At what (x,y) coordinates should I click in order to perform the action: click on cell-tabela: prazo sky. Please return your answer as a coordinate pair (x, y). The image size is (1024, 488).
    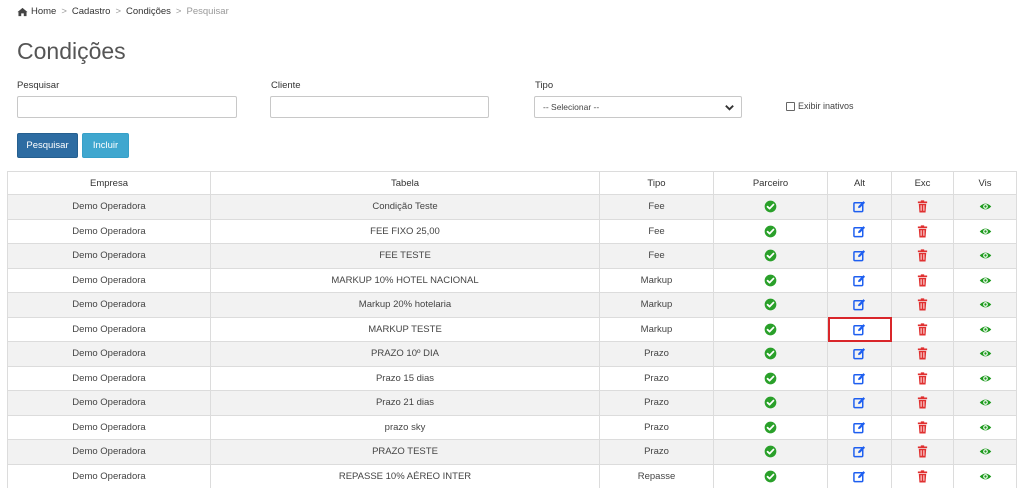
    Looking at the image, I should click on (405, 427).